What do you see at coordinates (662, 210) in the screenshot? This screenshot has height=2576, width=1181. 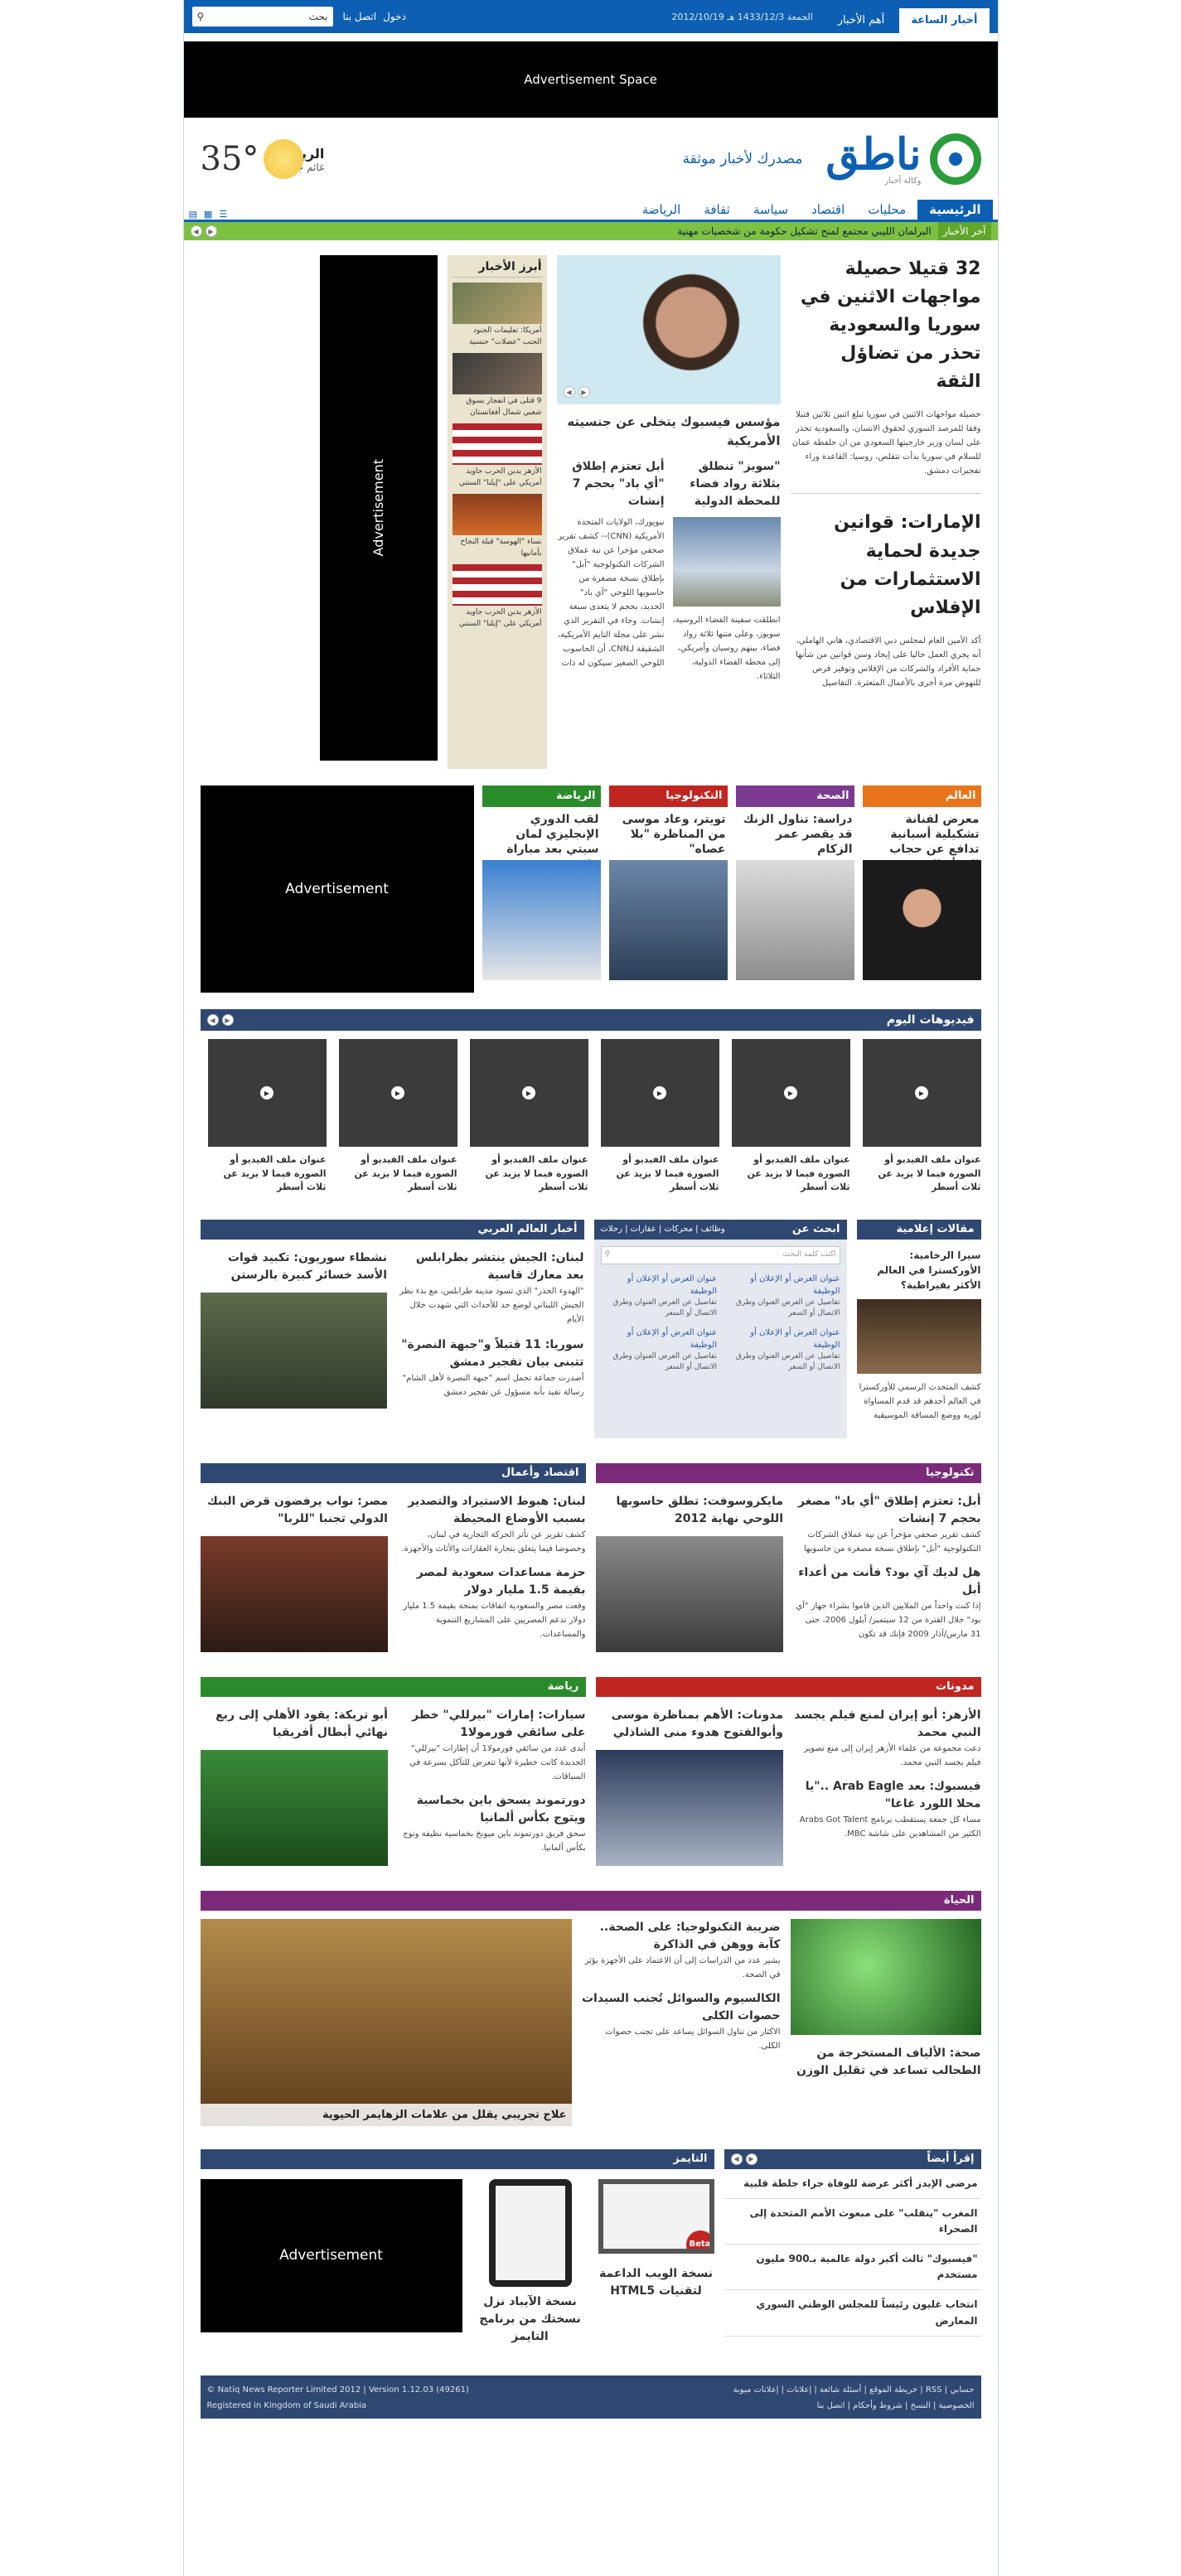 I see `nav-sport: الرياضة` at bounding box center [662, 210].